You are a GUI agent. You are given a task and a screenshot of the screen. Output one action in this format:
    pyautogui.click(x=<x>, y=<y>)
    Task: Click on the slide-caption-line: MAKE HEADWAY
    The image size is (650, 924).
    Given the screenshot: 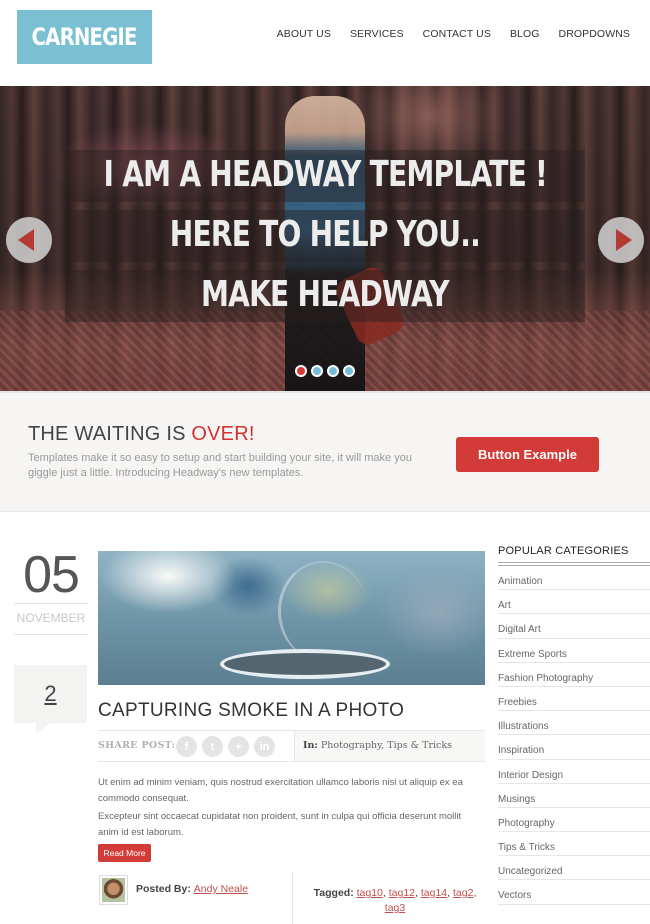 What is the action you would take?
    pyautogui.click(x=325, y=294)
    